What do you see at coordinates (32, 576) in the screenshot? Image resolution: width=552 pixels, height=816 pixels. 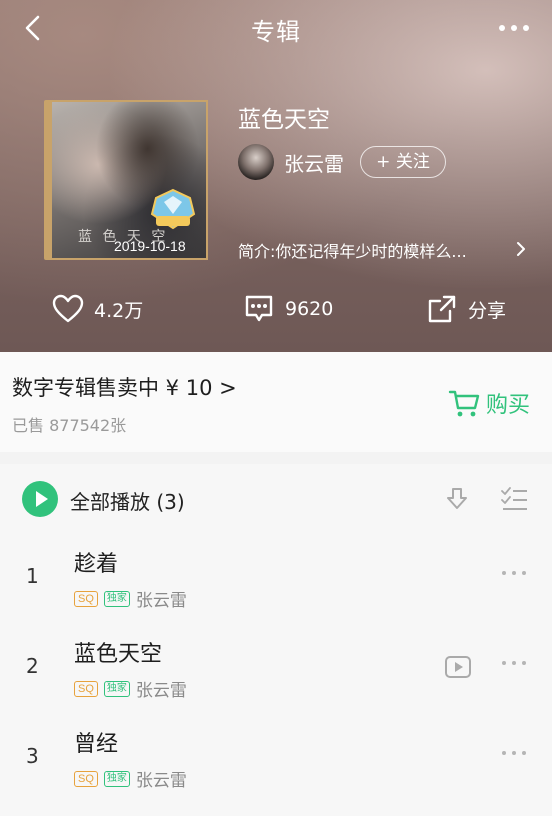 I see `track-number: 1` at bounding box center [32, 576].